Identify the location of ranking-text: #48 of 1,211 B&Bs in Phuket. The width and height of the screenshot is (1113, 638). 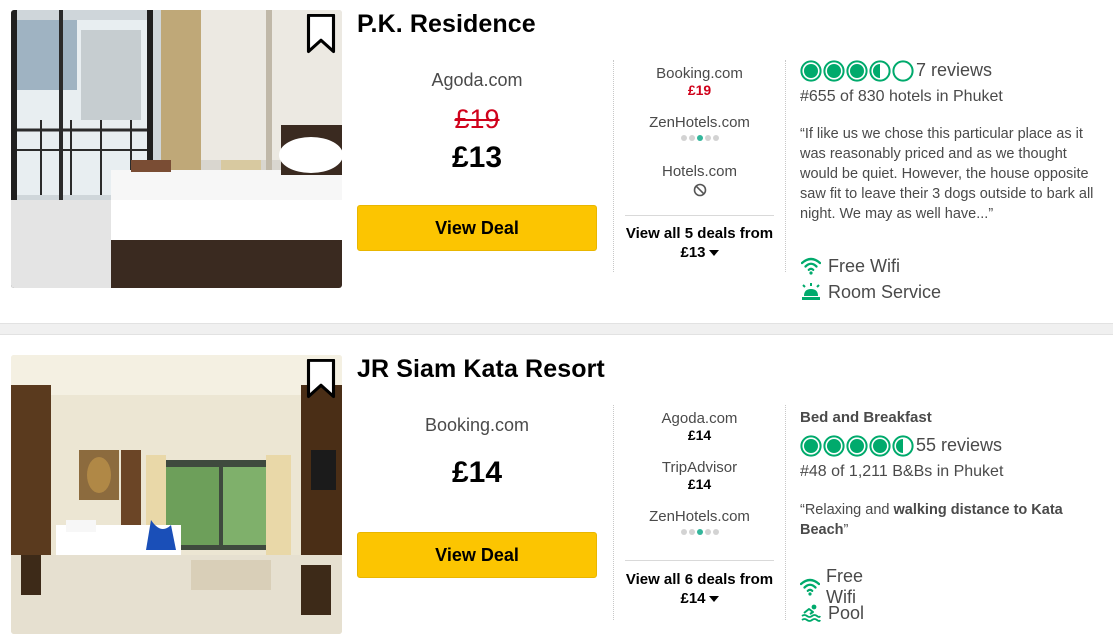
(902, 471).